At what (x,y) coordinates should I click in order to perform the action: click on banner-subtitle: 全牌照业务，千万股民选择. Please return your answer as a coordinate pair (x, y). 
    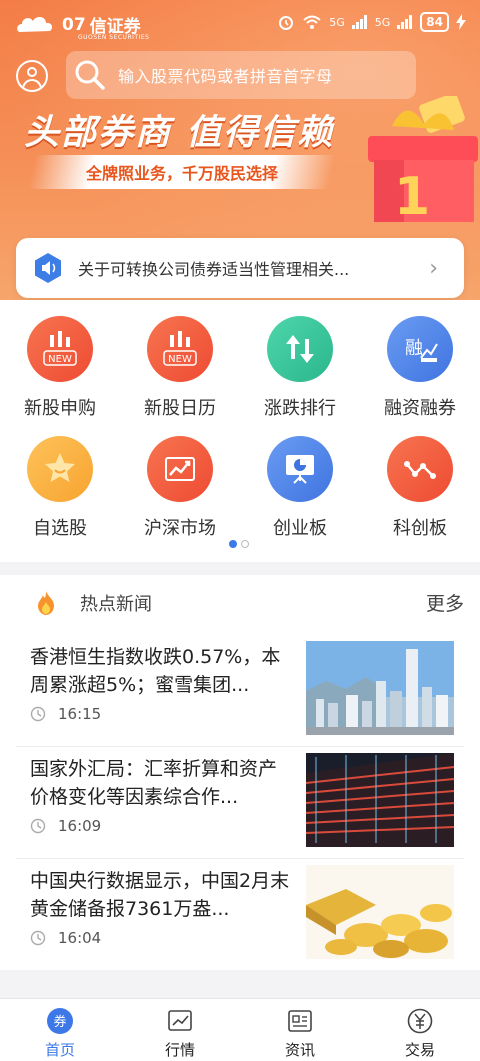
    Looking at the image, I should click on (181, 173).